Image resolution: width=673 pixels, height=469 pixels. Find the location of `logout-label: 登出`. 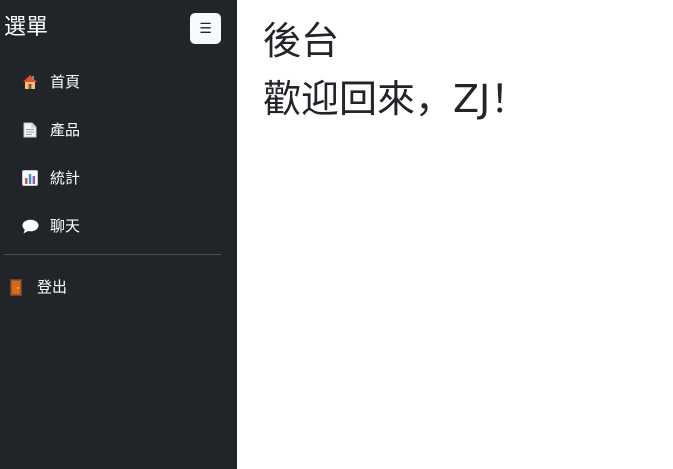

logout-label: 登出 is located at coordinates (52, 287).